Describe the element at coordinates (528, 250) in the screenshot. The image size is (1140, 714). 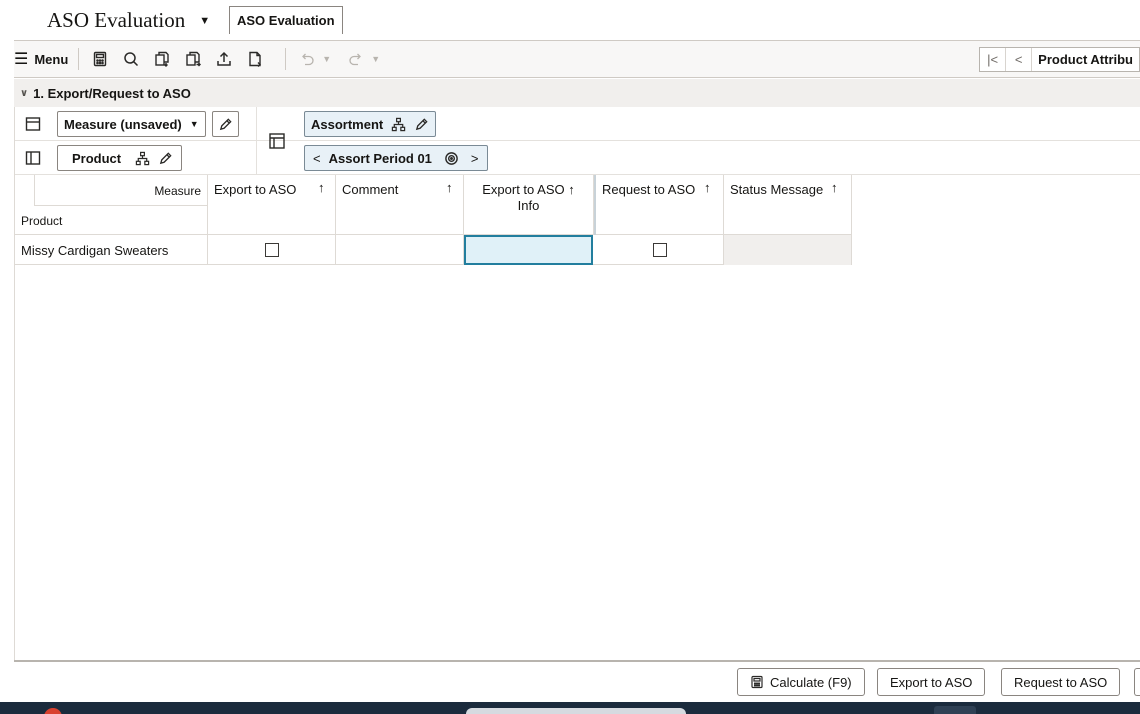
I see `cell-export-info` at that location.